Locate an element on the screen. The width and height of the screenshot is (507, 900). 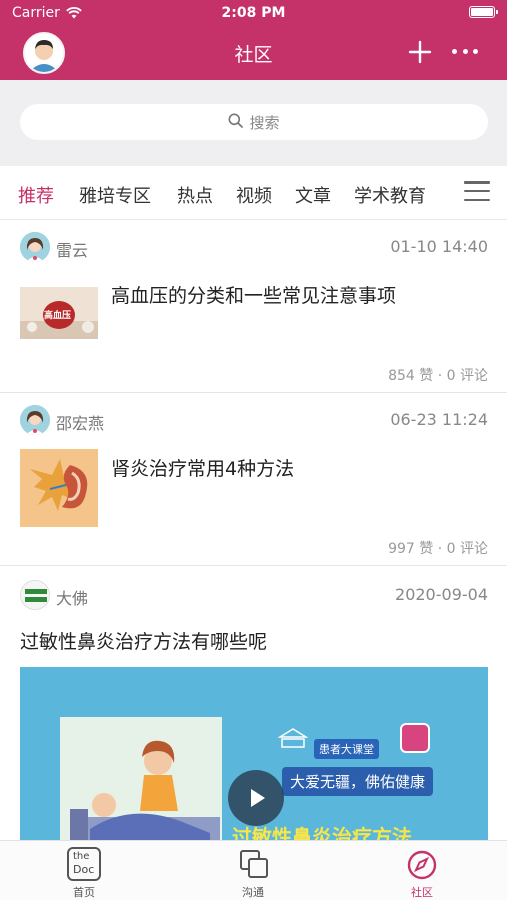
tabbar-chat-label: 沟通 is located at coordinates (253, 892).